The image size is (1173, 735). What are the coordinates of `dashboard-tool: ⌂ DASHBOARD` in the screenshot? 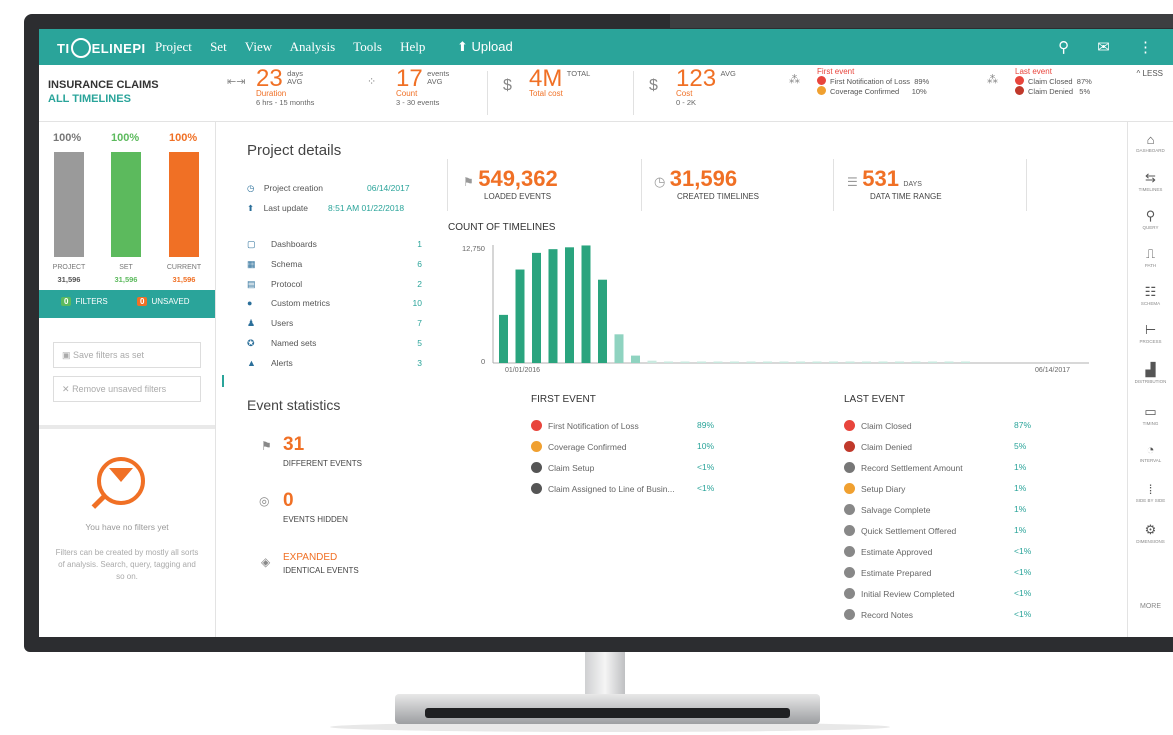 It's located at (1150, 142).